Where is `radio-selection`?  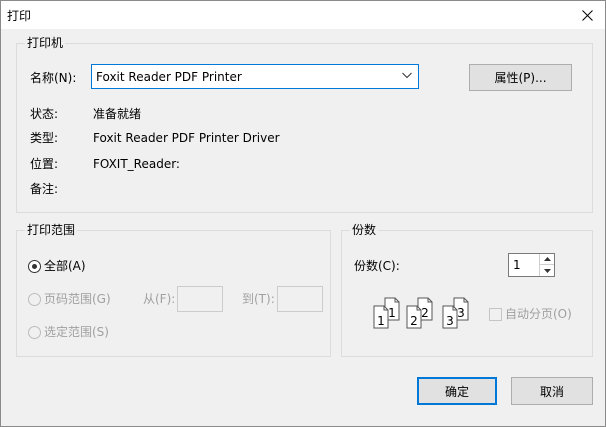
radio-selection is located at coordinates (34, 332).